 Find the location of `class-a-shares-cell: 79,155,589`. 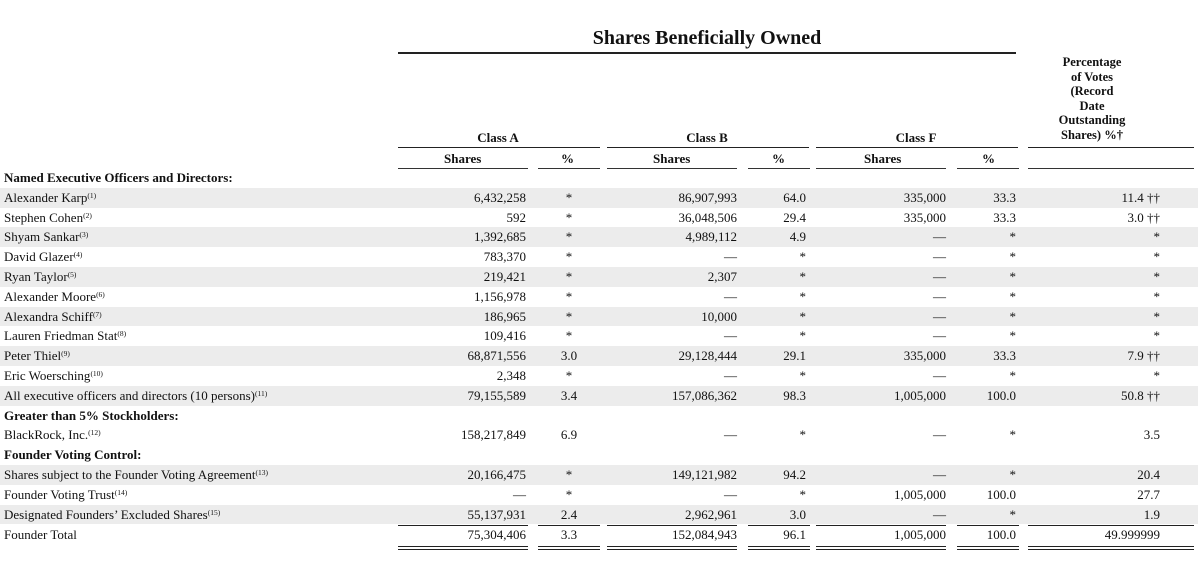

class-a-shares-cell: 79,155,589 is located at coordinates (497, 395).